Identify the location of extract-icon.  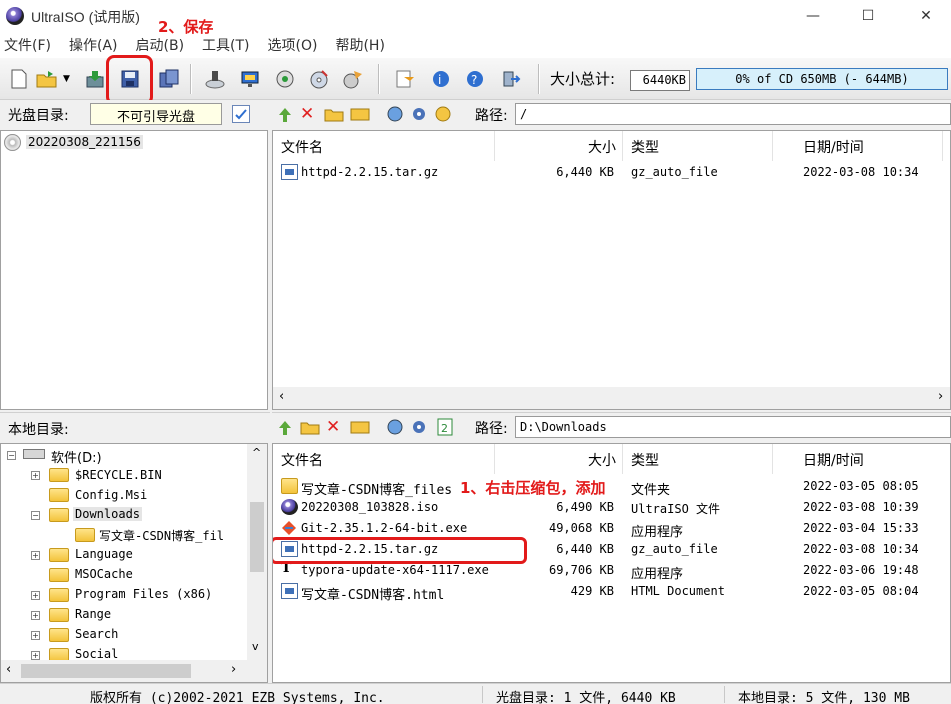
(95, 79).